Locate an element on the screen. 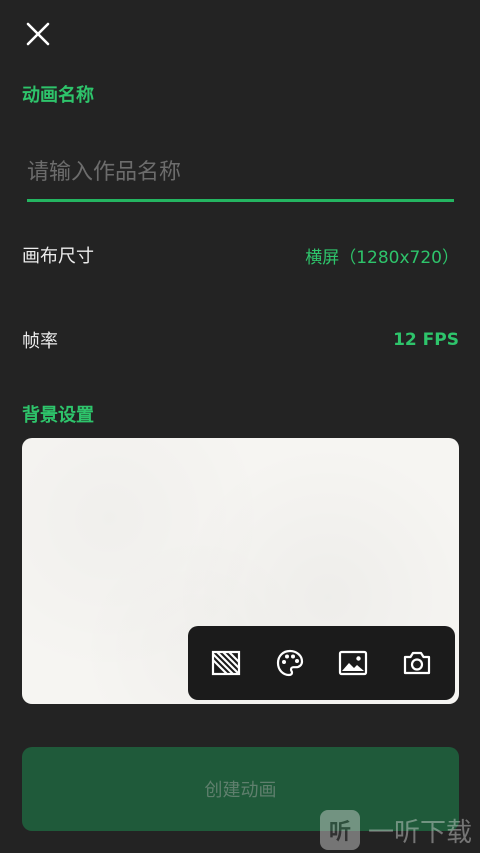 This screenshot has height=853, width=480. canvas-size-label: 画布尺寸 is located at coordinates (58, 256).